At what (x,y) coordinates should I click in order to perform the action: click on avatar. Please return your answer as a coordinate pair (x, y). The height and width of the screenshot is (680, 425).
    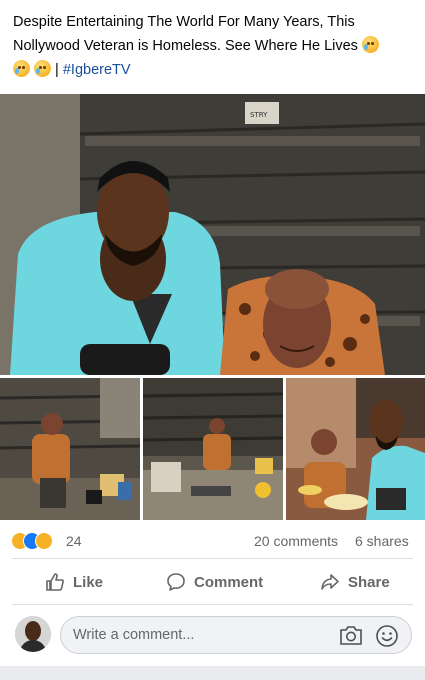
    Looking at the image, I should click on (33, 634).